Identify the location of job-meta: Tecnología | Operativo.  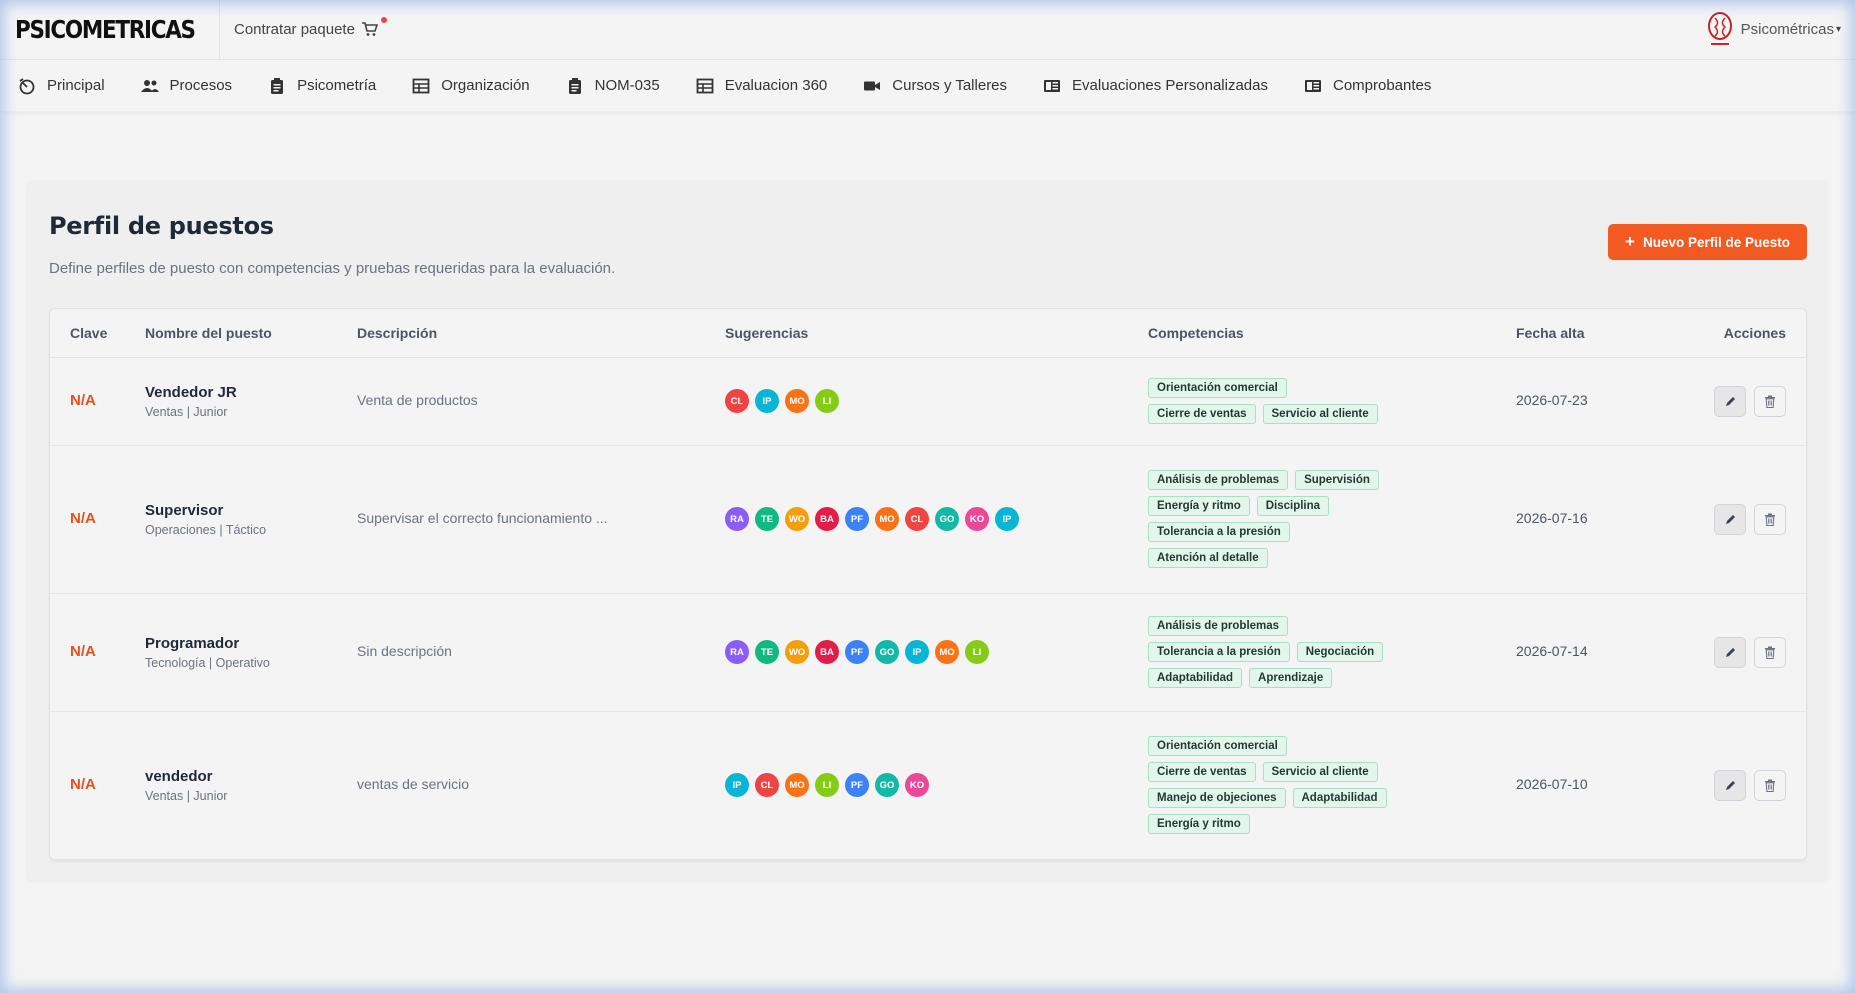
(207, 662).